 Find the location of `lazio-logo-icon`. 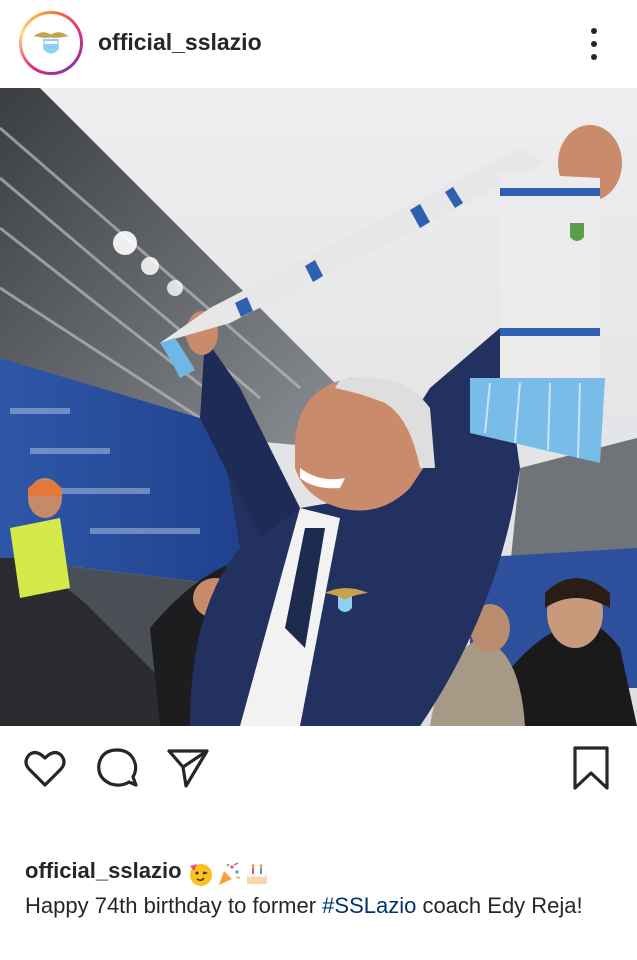

lazio-logo-icon is located at coordinates (51, 43).